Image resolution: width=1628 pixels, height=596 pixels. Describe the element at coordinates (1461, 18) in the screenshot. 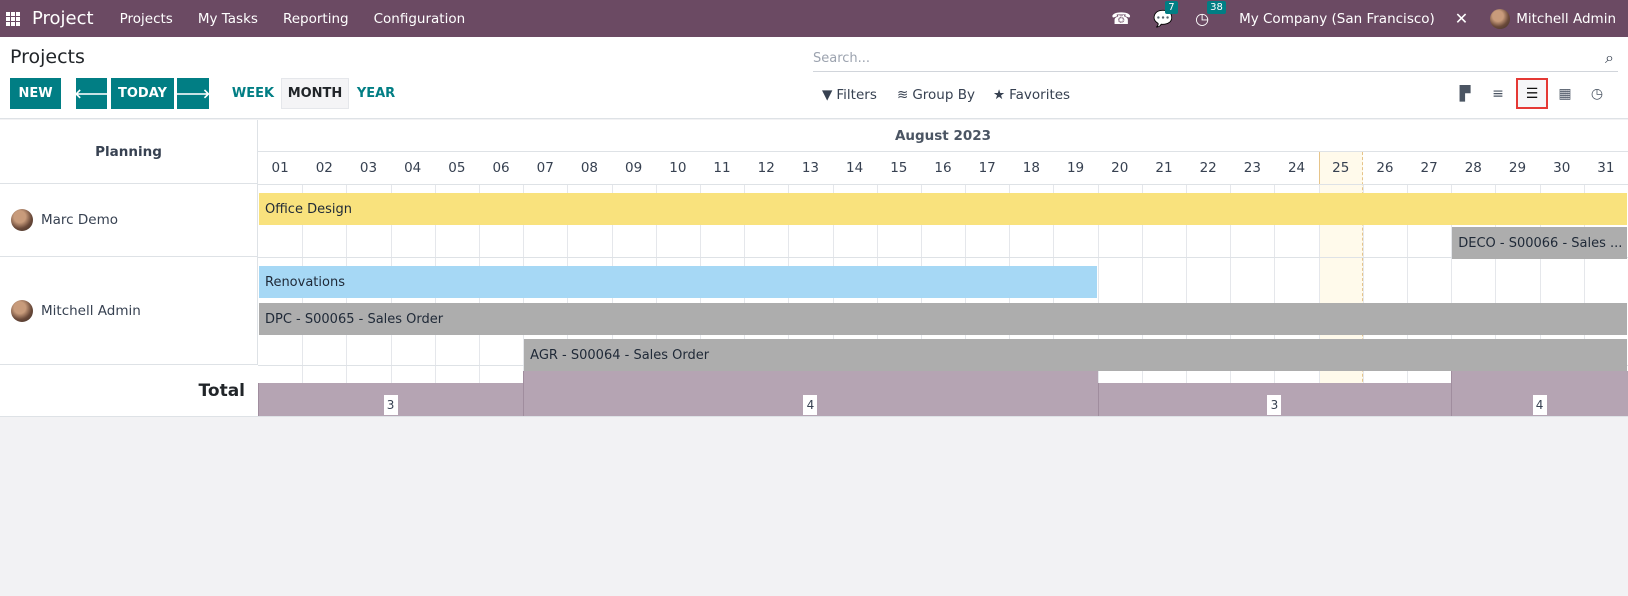

I see `debug-tools-icon: ✕` at that location.